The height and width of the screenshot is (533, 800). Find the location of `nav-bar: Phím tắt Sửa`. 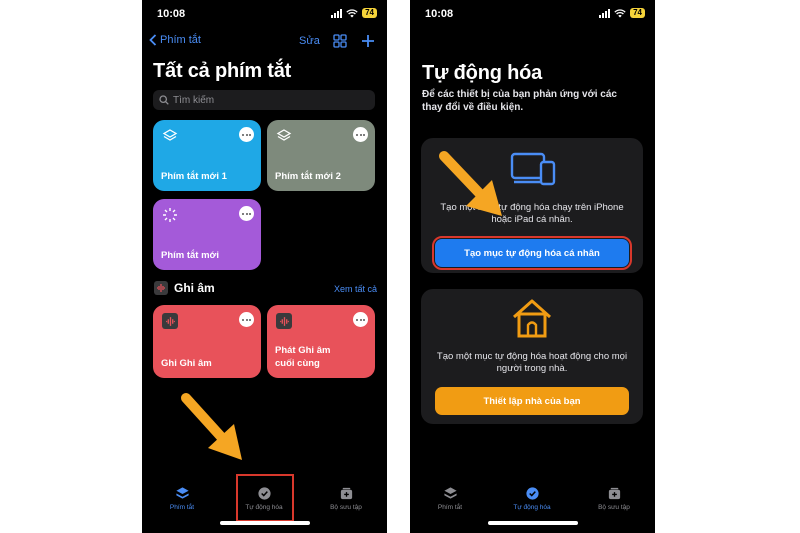

nav-bar: Phím tắt Sửa is located at coordinates (264, 43).